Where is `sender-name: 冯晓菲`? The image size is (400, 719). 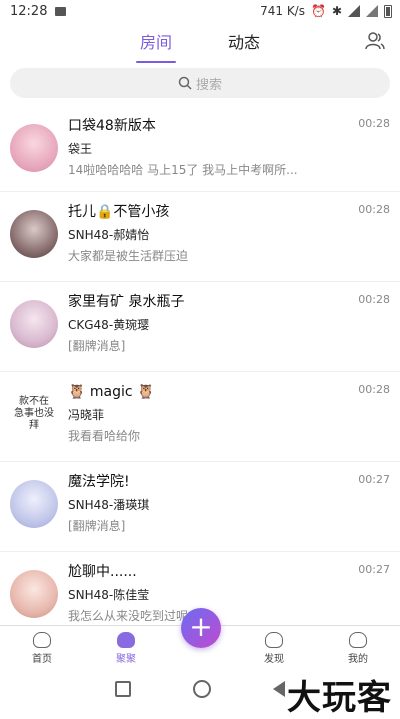
sender-name: 冯晓菲 is located at coordinates (86, 415).